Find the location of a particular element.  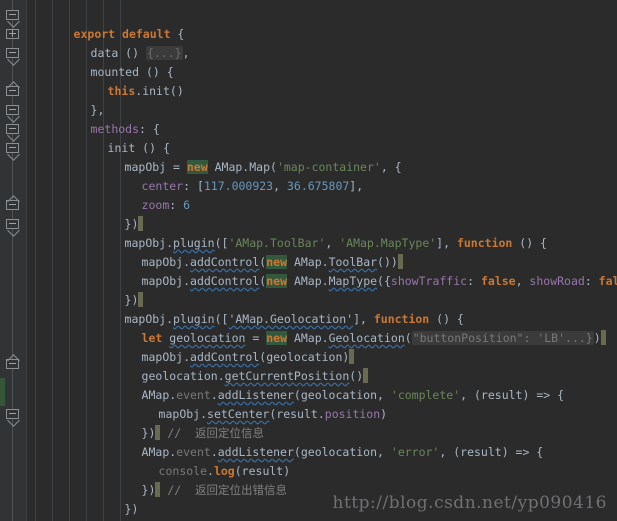

fold-marker-error-listener is located at coordinates (12, 417).